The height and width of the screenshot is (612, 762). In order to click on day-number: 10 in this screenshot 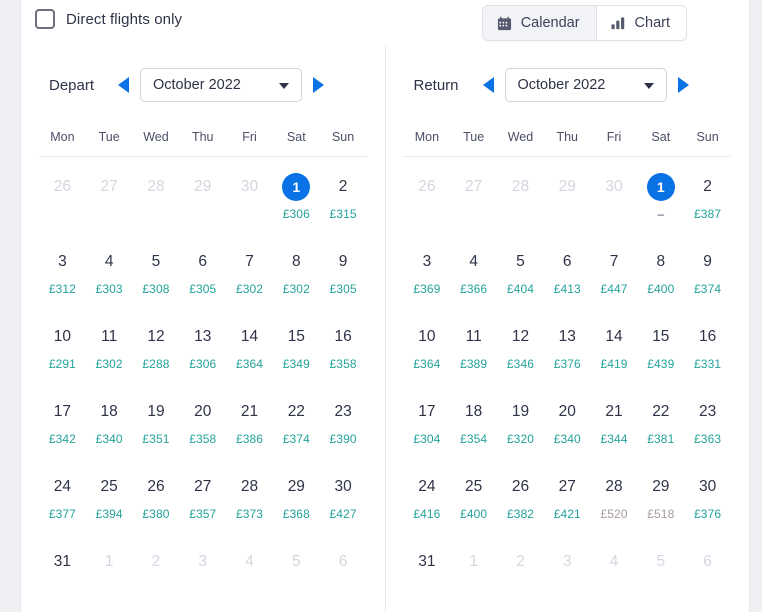, I will do `click(62, 336)`.